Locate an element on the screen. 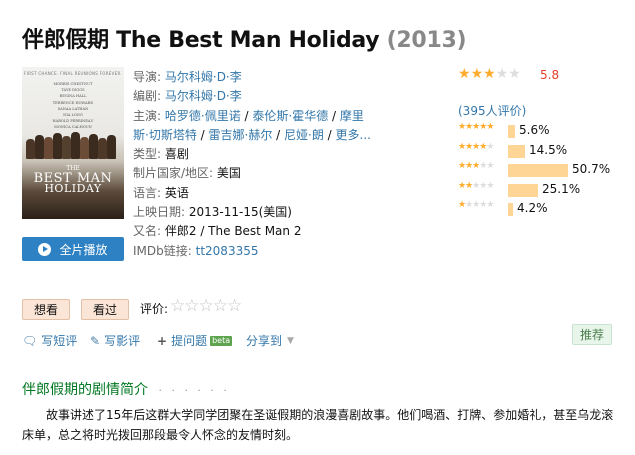 The image size is (635, 455). language-value: 英语 is located at coordinates (176, 192).